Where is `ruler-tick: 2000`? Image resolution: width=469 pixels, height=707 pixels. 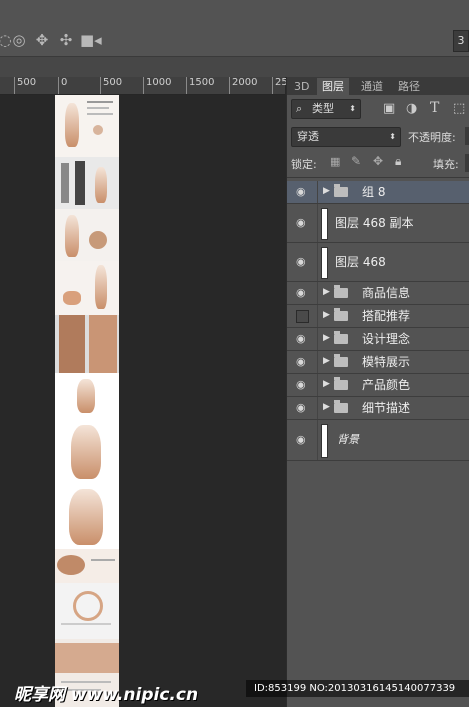
ruler-tick: 2000 is located at coordinates (243, 85).